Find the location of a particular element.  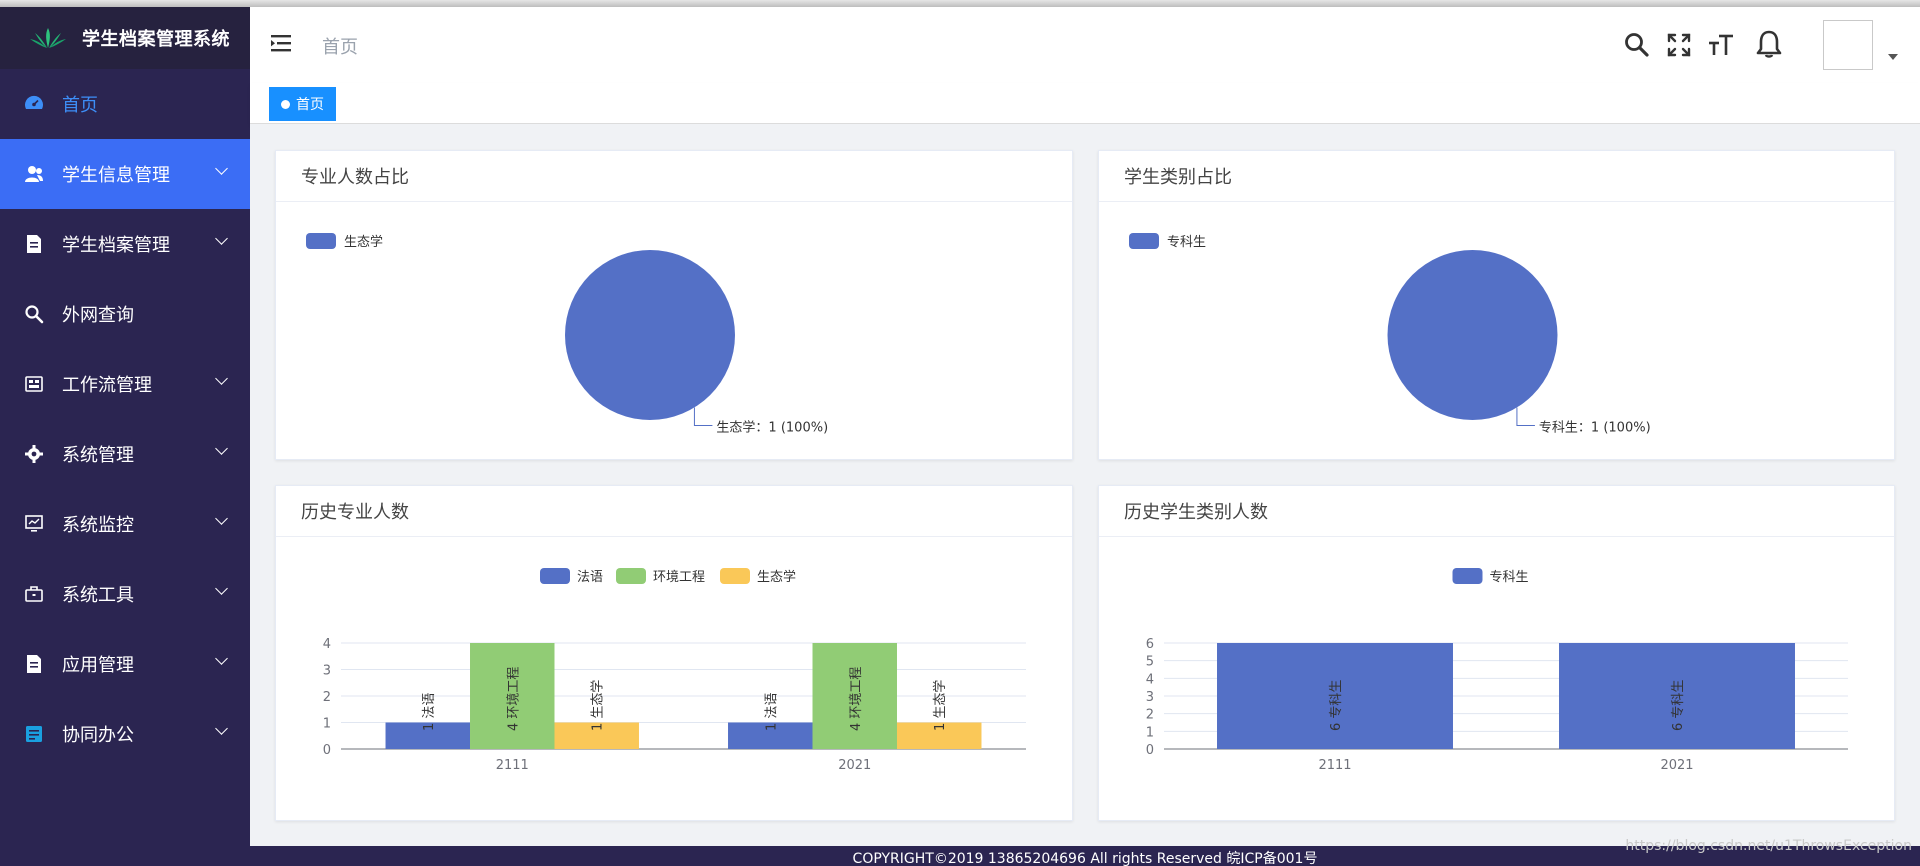

tag-home: 首页 is located at coordinates (302, 104).